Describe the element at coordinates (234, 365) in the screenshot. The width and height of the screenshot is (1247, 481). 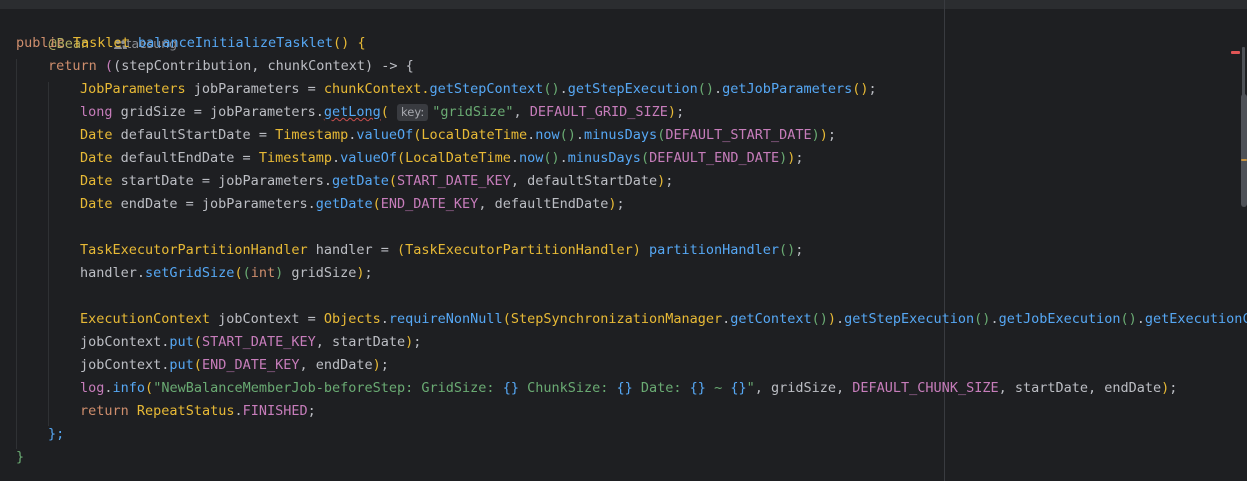
I see `code-line-16: jobContext.put(END_DATE_KEY, endDate);` at that location.